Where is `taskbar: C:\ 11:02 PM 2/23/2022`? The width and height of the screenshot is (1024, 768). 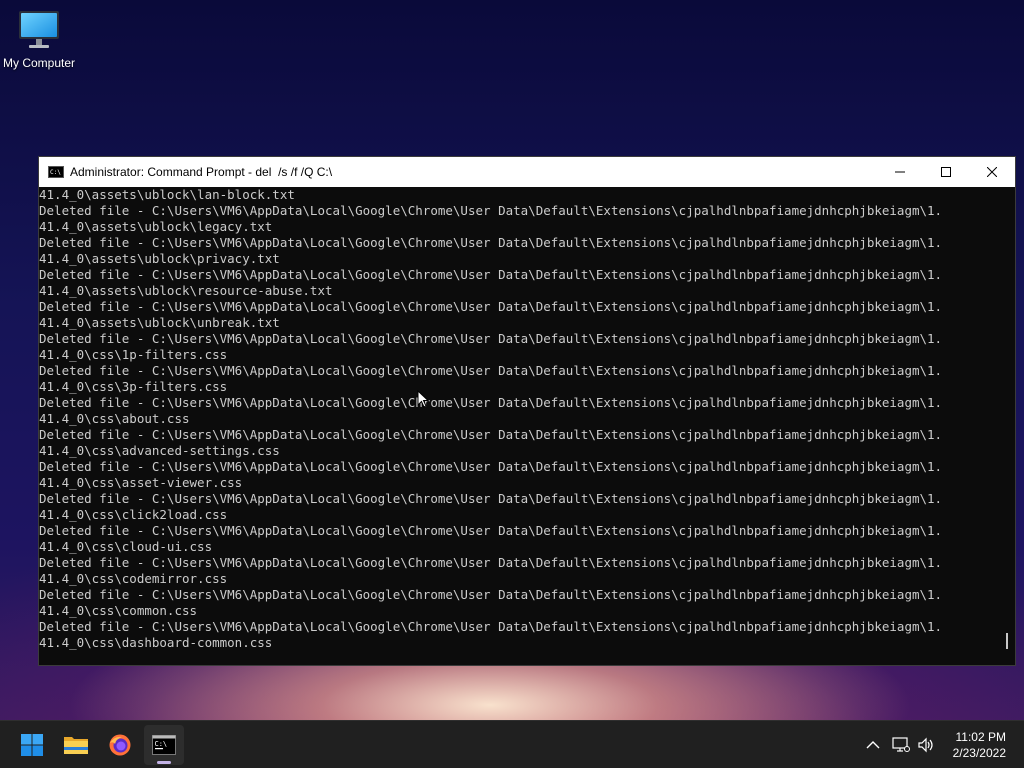 taskbar: C:\ 11:02 PM 2/23/2022 is located at coordinates (512, 744).